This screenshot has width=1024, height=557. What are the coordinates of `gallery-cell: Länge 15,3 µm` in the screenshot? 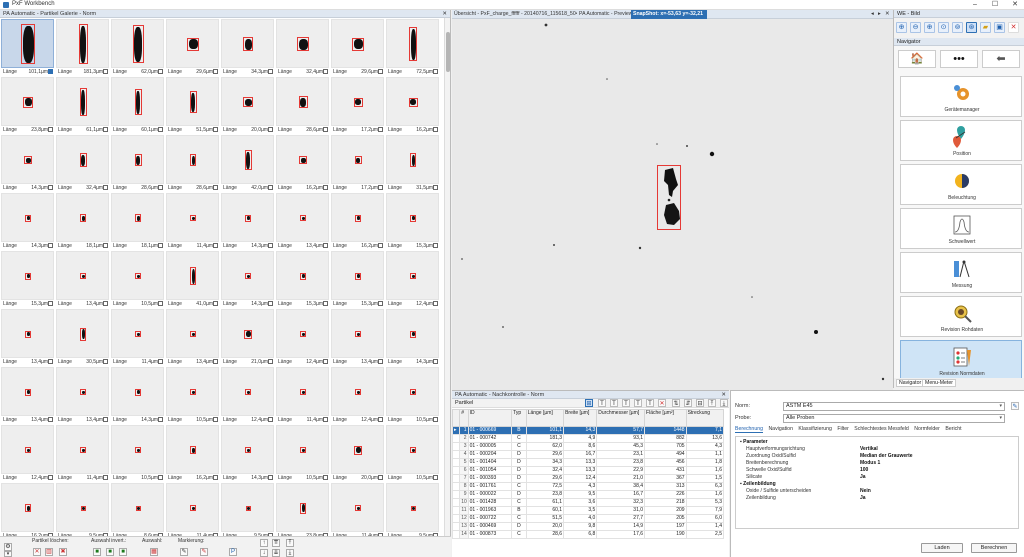 It's located at (412, 221).